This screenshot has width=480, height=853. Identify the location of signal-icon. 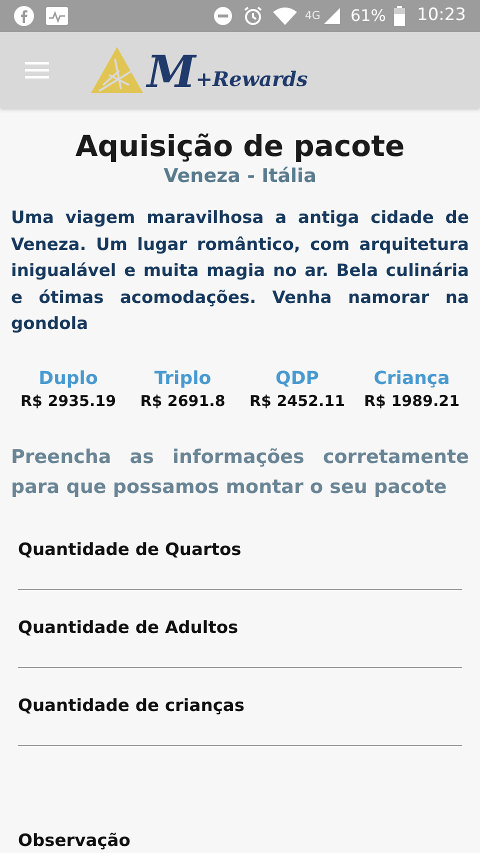
(332, 16).